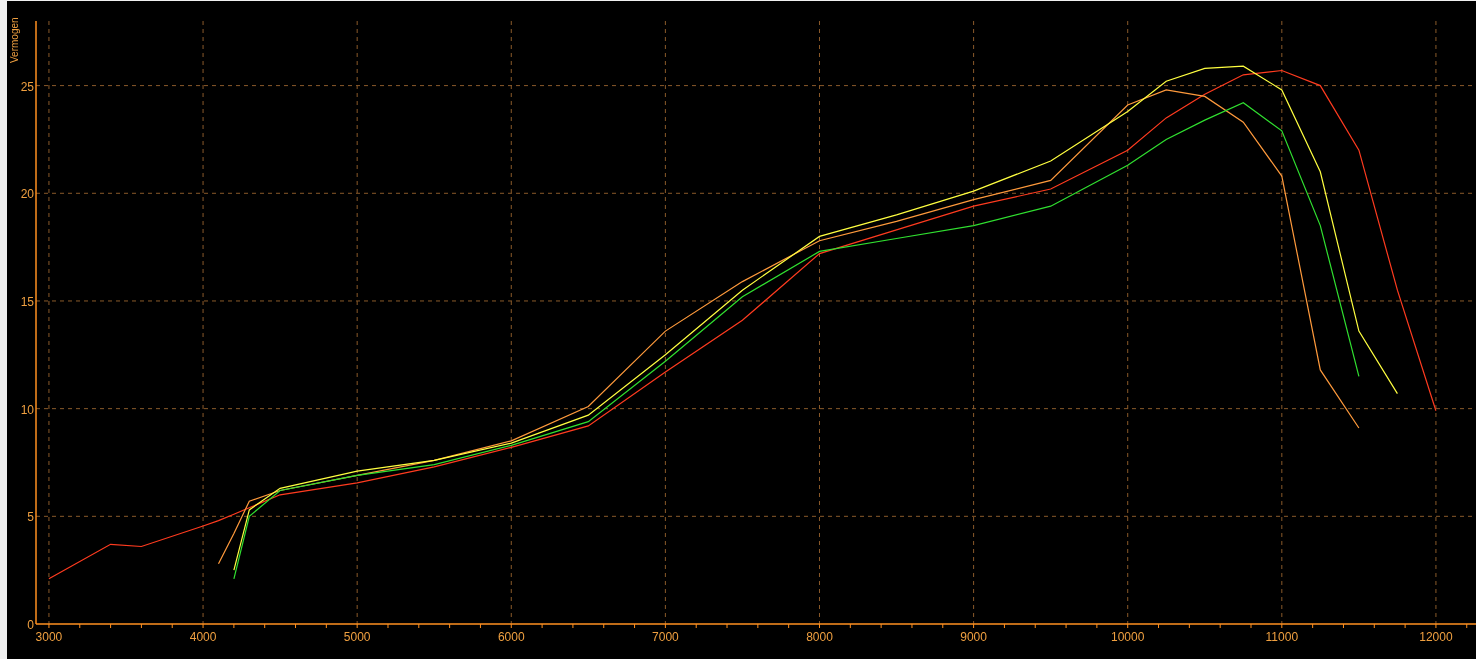 The height and width of the screenshot is (659, 1476). I want to click on tick-label: 10, so click(27, 409).